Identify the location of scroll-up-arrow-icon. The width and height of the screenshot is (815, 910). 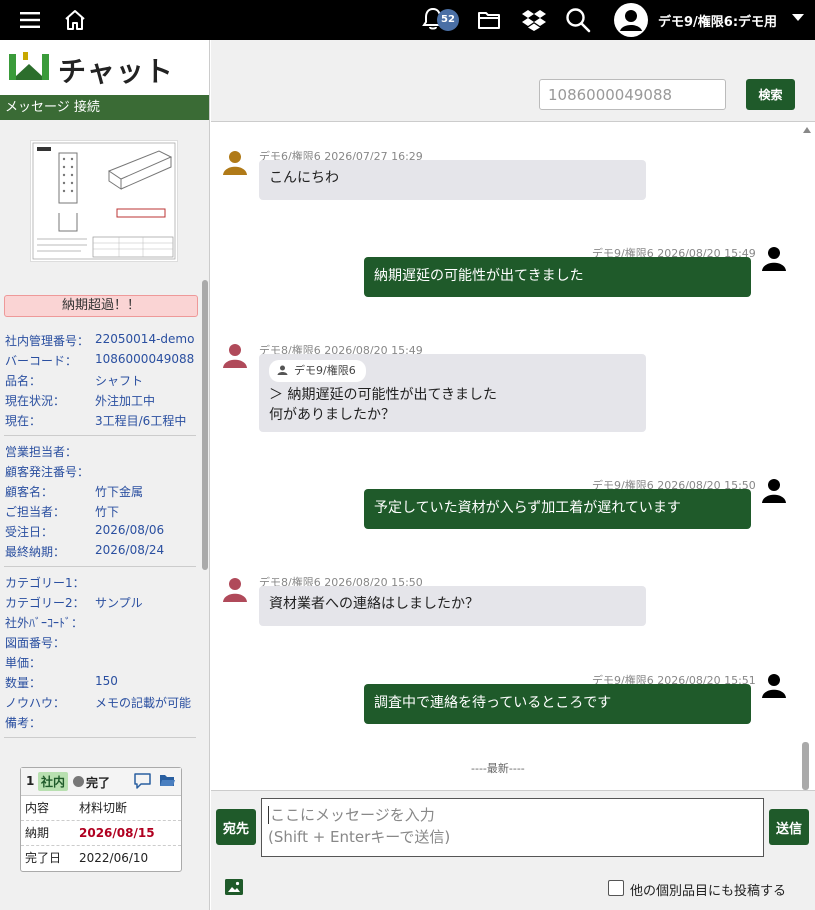
(807, 130).